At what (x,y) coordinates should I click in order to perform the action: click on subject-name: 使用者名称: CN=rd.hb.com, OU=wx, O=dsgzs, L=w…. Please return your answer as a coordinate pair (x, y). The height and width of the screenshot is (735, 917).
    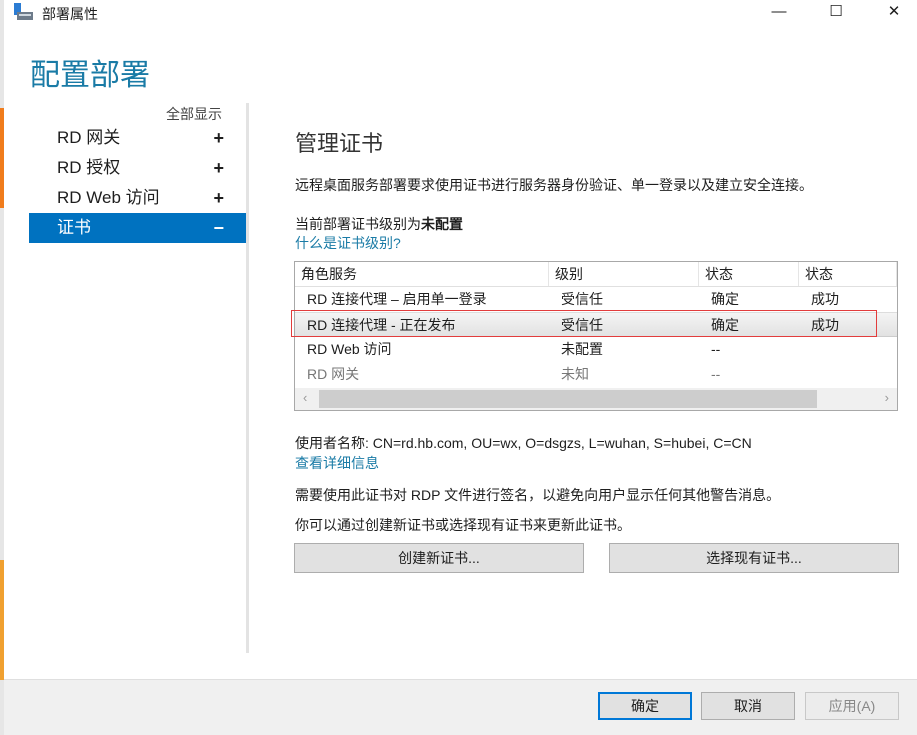
    Looking at the image, I should click on (523, 443).